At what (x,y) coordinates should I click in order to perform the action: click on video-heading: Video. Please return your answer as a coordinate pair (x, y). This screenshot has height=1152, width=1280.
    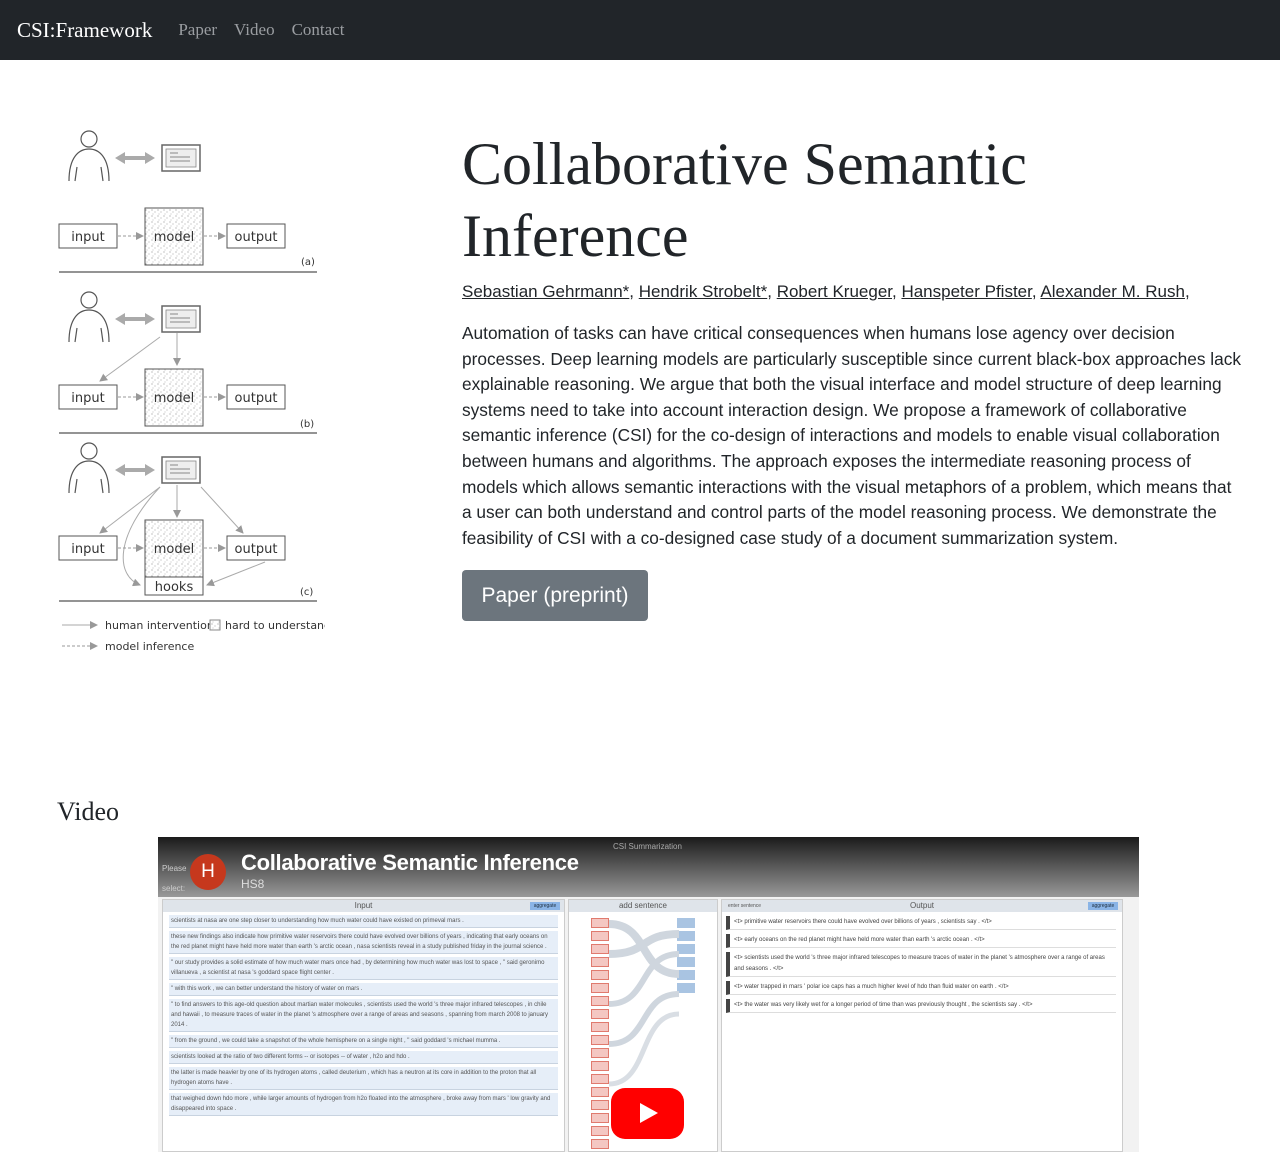
    Looking at the image, I should click on (88, 811).